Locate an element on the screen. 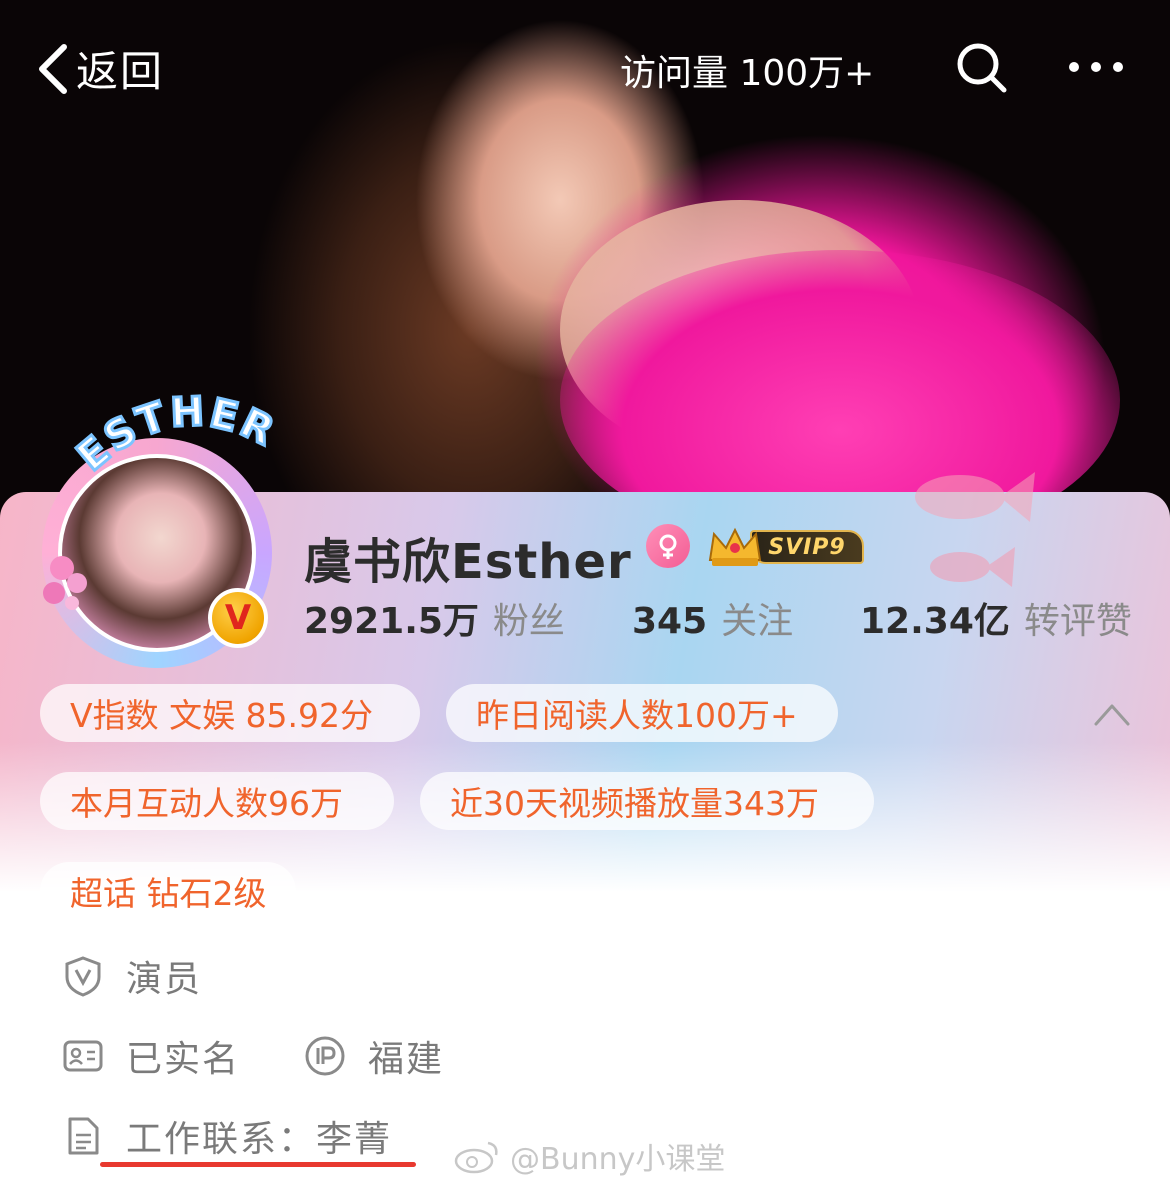 This screenshot has width=1170, height=1185. following-stat: 345 关注 is located at coordinates (712, 618).